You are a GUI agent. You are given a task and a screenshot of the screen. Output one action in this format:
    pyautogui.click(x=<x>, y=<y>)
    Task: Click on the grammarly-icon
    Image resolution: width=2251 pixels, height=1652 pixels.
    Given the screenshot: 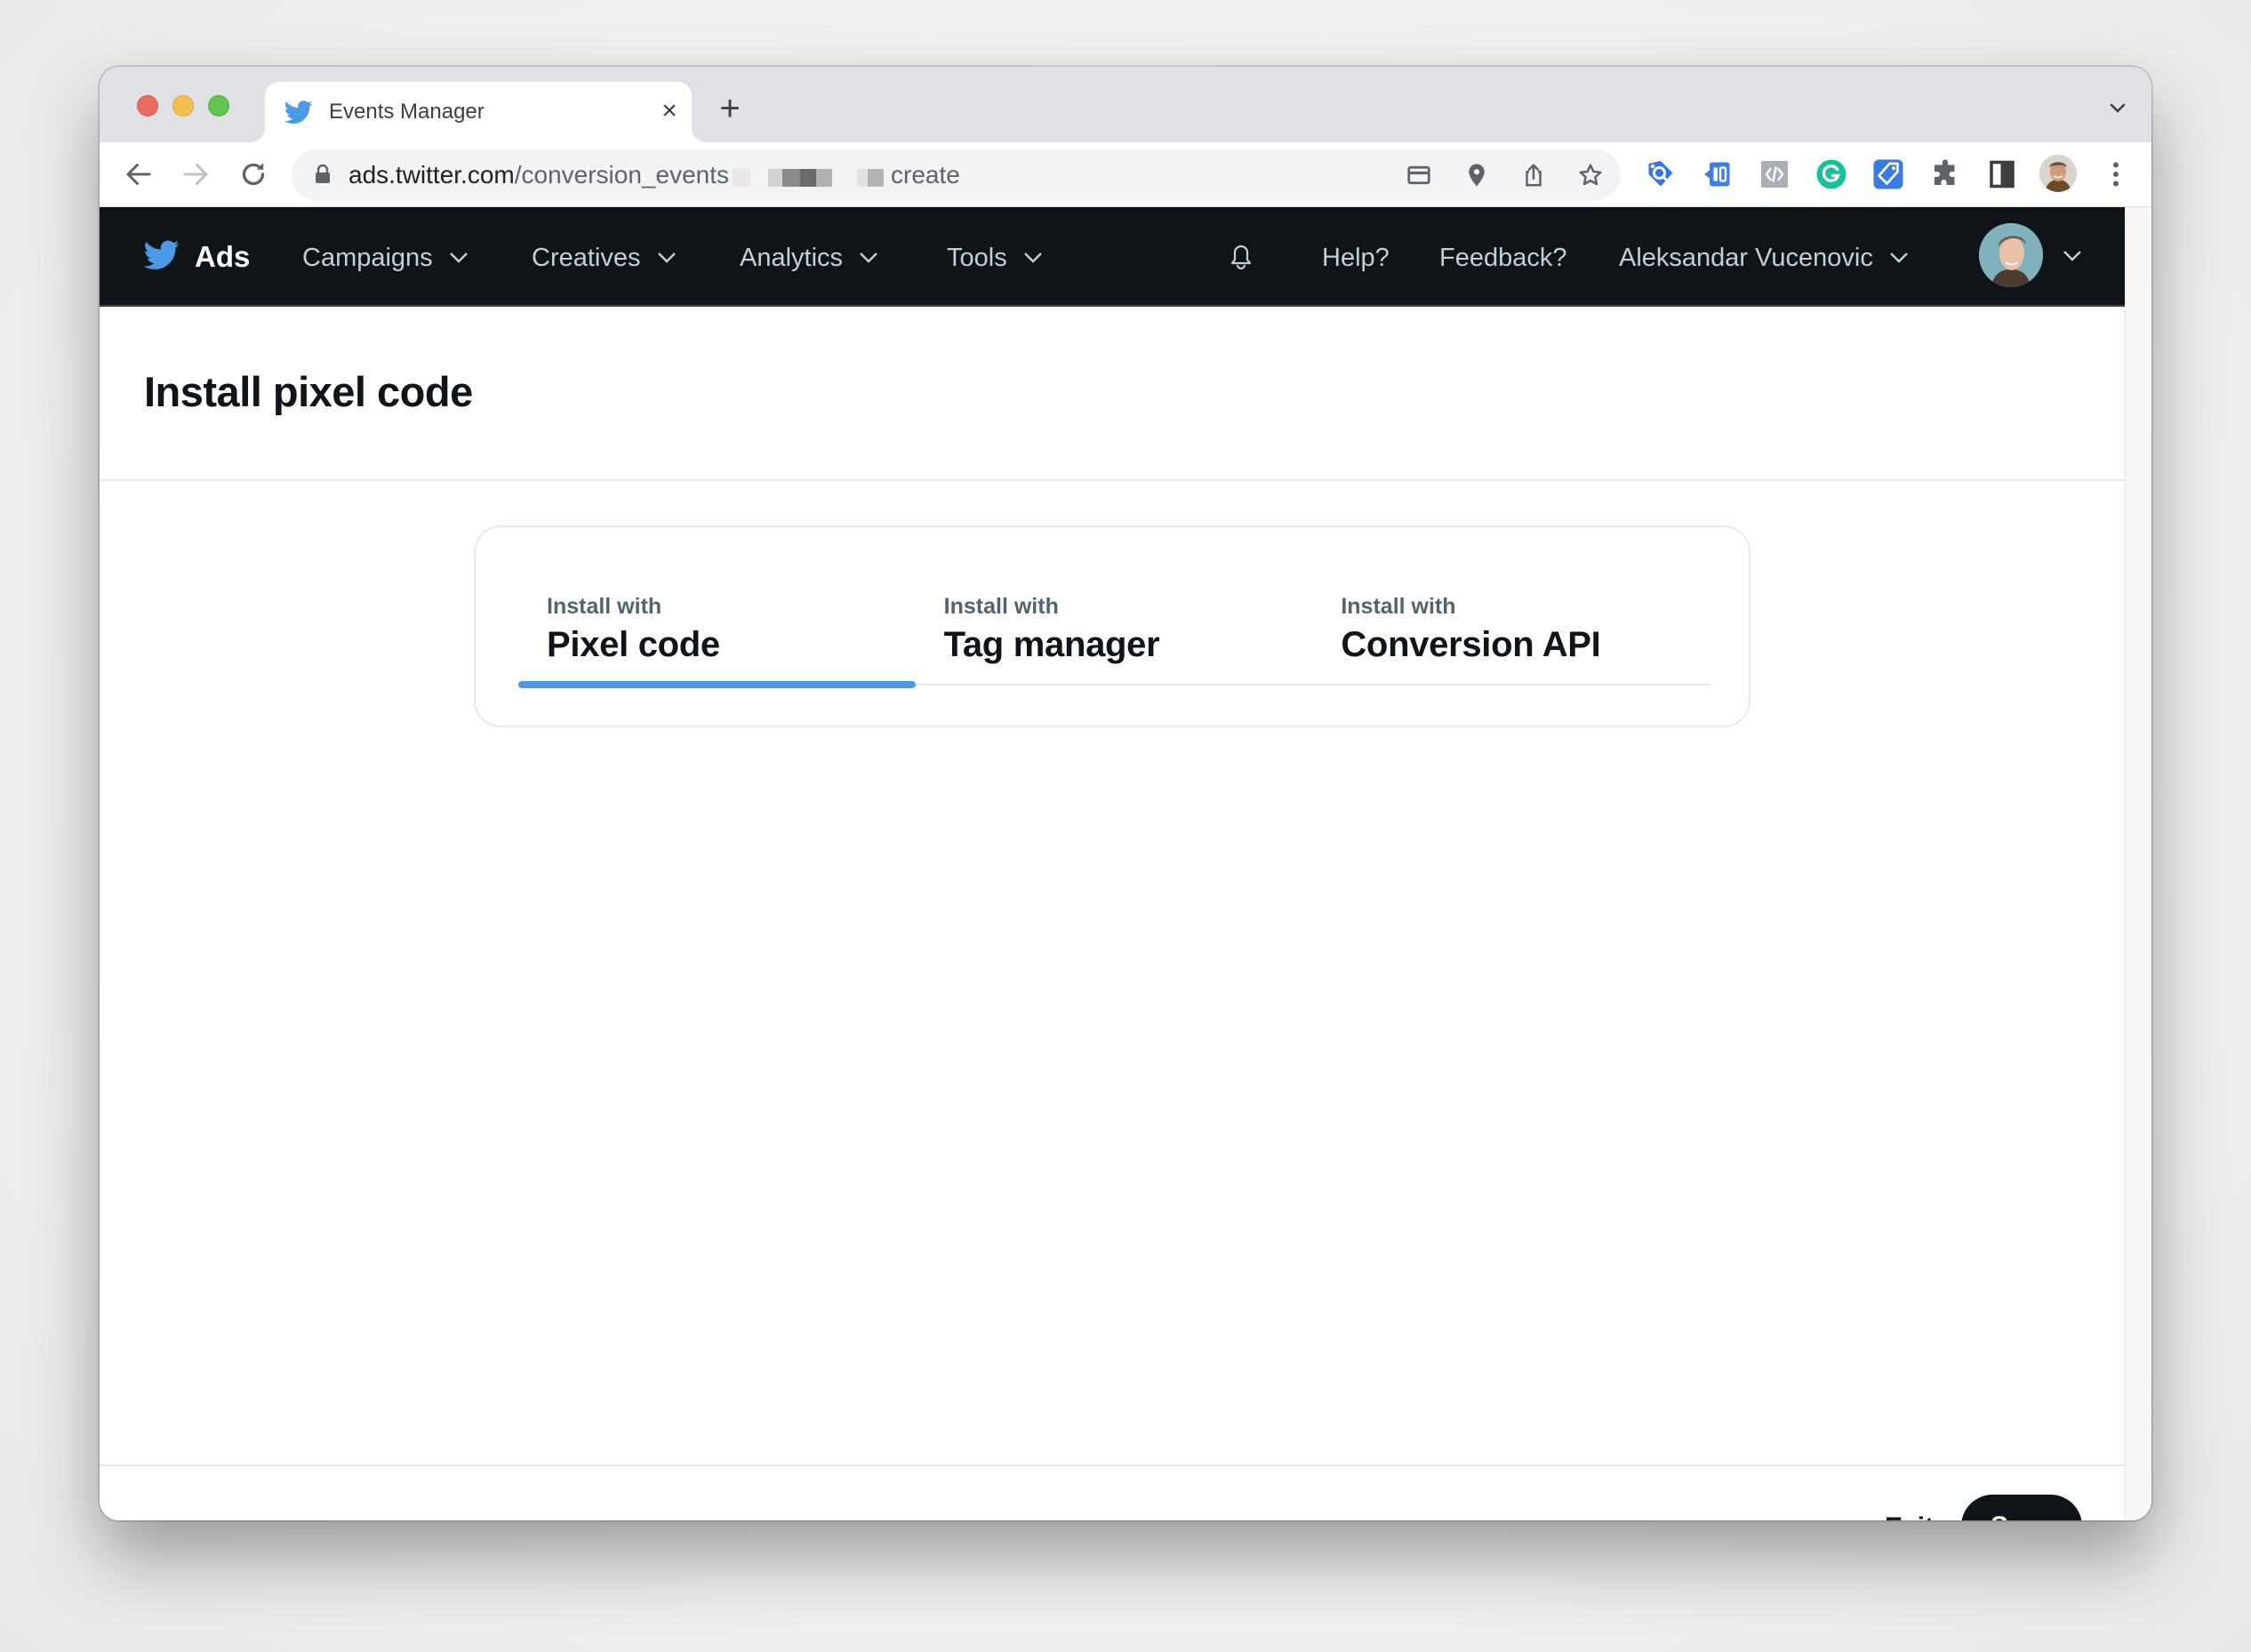 What is the action you would take?
    pyautogui.click(x=1831, y=174)
    